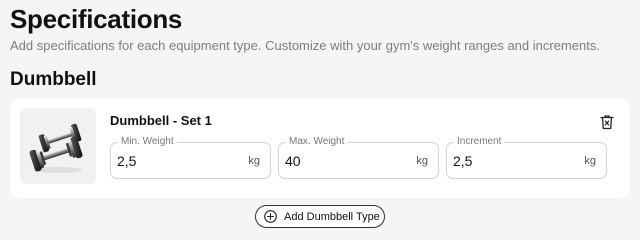 This screenshot has width=640, height=240. What do you see at coordinates (479, 142) in the screenshot?
I see `increment-label: Increment` at bounding box center [479, 142].